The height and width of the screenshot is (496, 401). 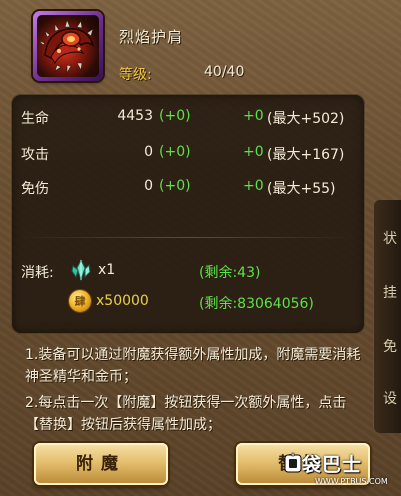 I want to click on crystal-shard-icon, so click(x=81, y=270).